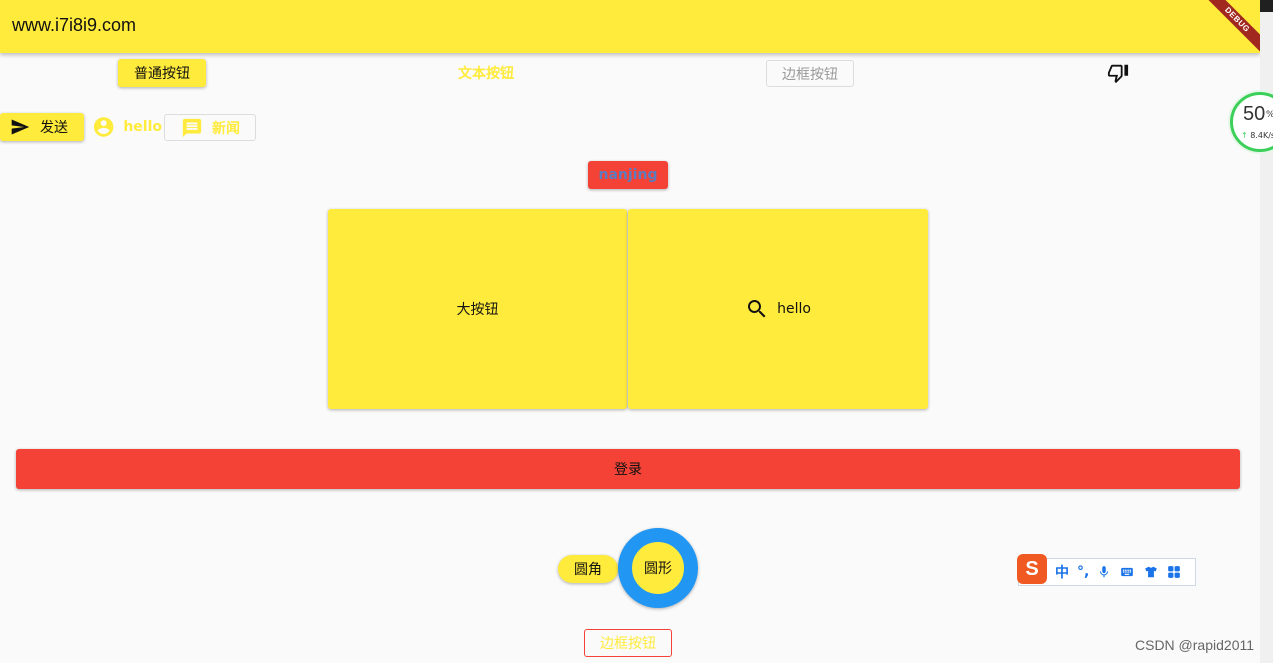 The height and width of the screenshot is (663, 1273). Describe the element at coordinates (1174, 572) in the screenshot. I see `grid-icon` at that location.